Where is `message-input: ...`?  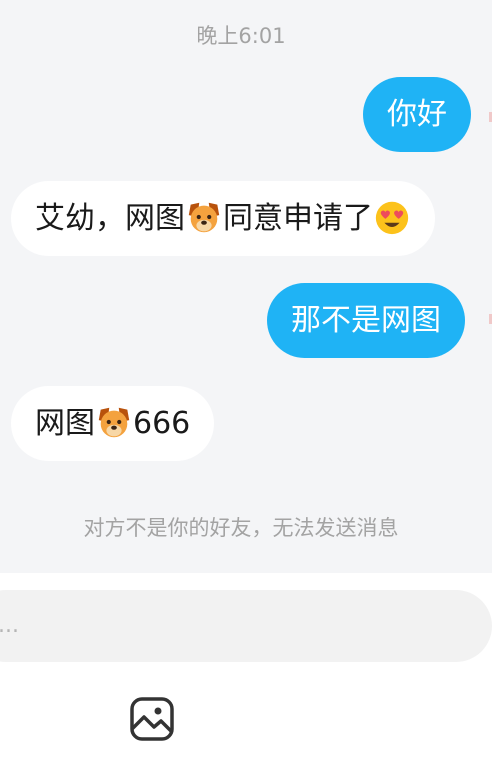
message-input: ... is located at coordinates (246, 626).